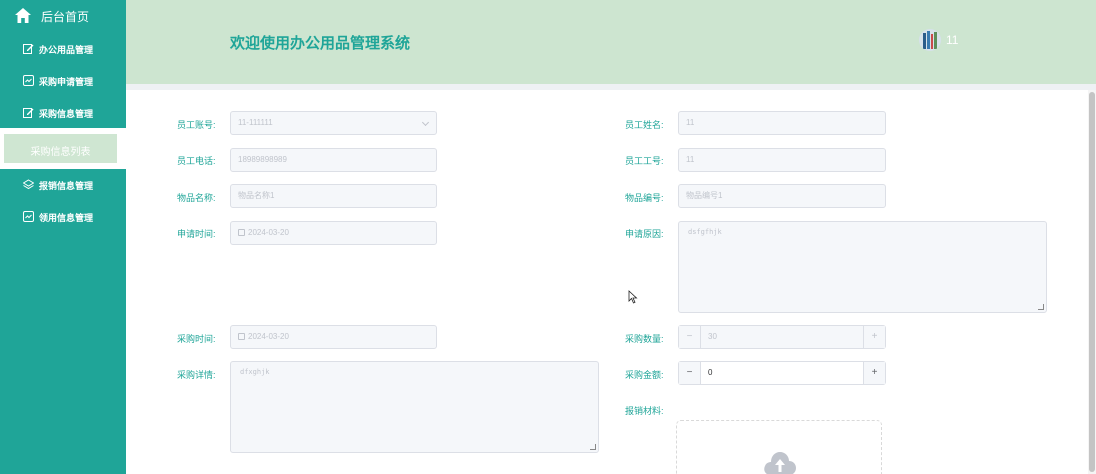 This screenshot has height=474, width=1096. What do you see at coordinates (644, 161) in the screenshot?
I see `employee-number-label: 员工工号:` at bounding box center [644, 161].